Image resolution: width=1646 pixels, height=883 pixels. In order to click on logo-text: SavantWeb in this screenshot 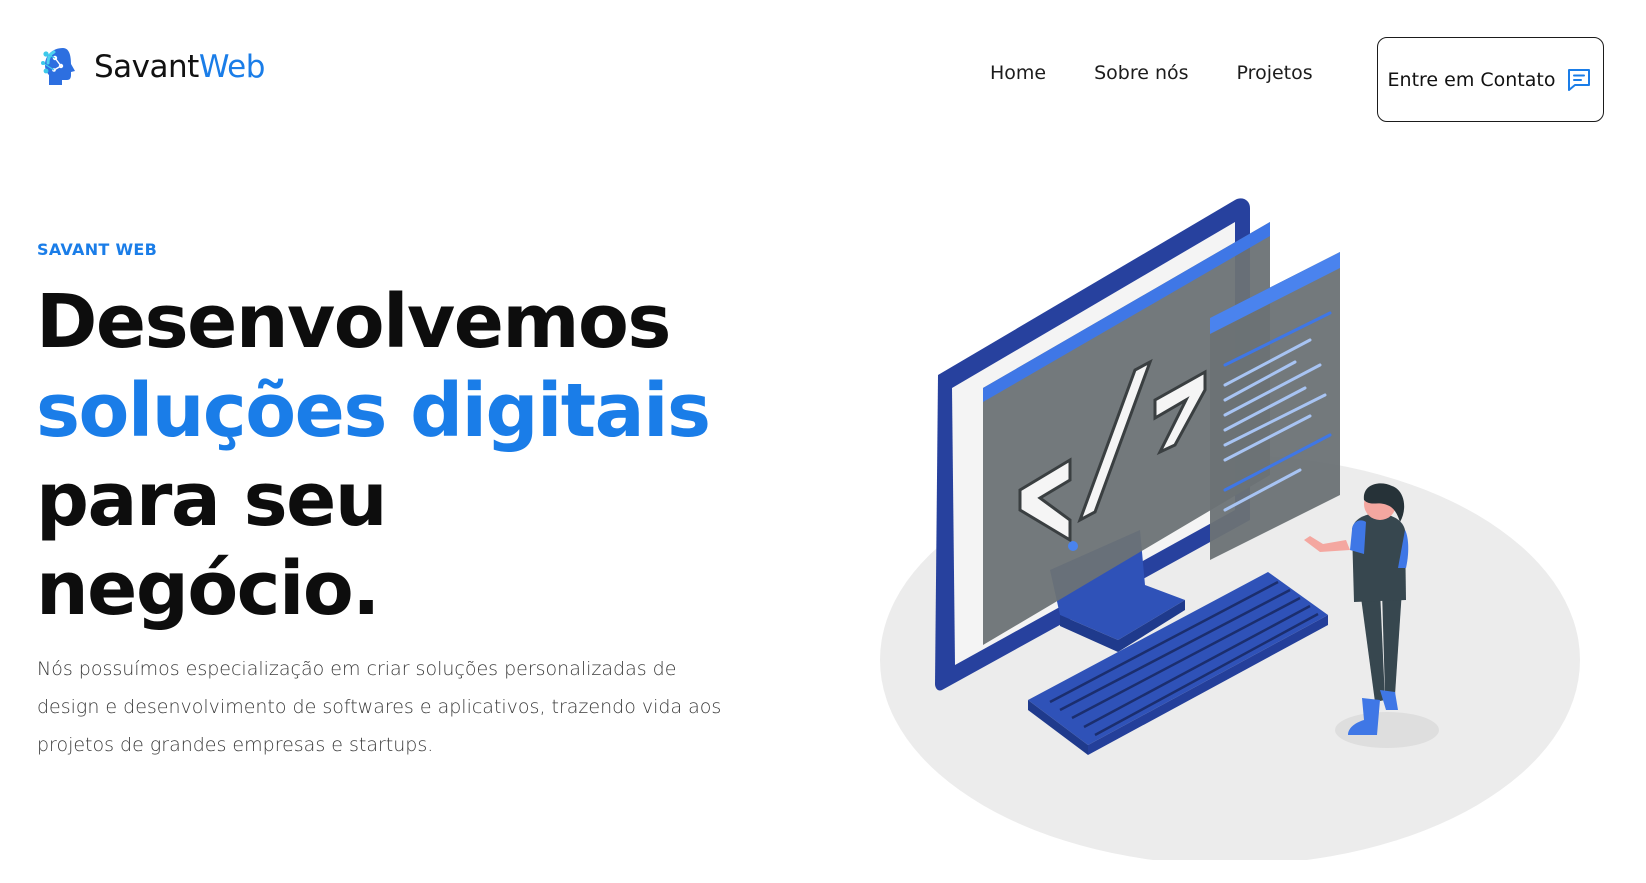, I will do `click(179, 67)`.